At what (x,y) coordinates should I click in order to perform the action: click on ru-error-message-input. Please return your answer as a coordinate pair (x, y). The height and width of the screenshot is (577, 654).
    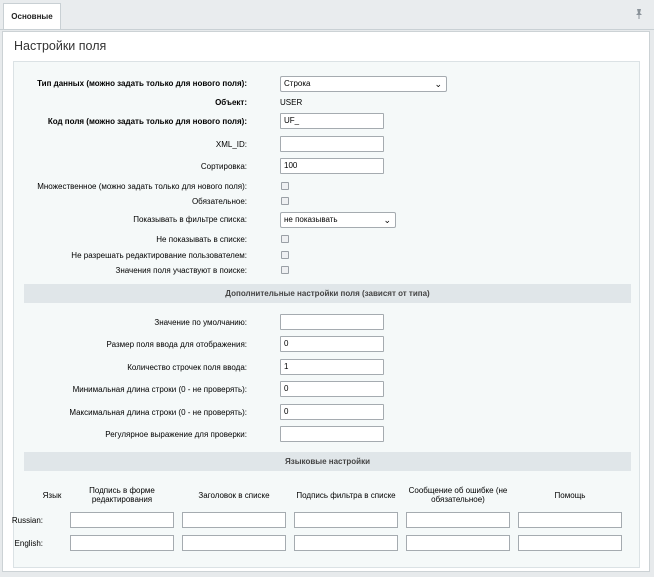
    Looking at the image, I should click on (458, 520).